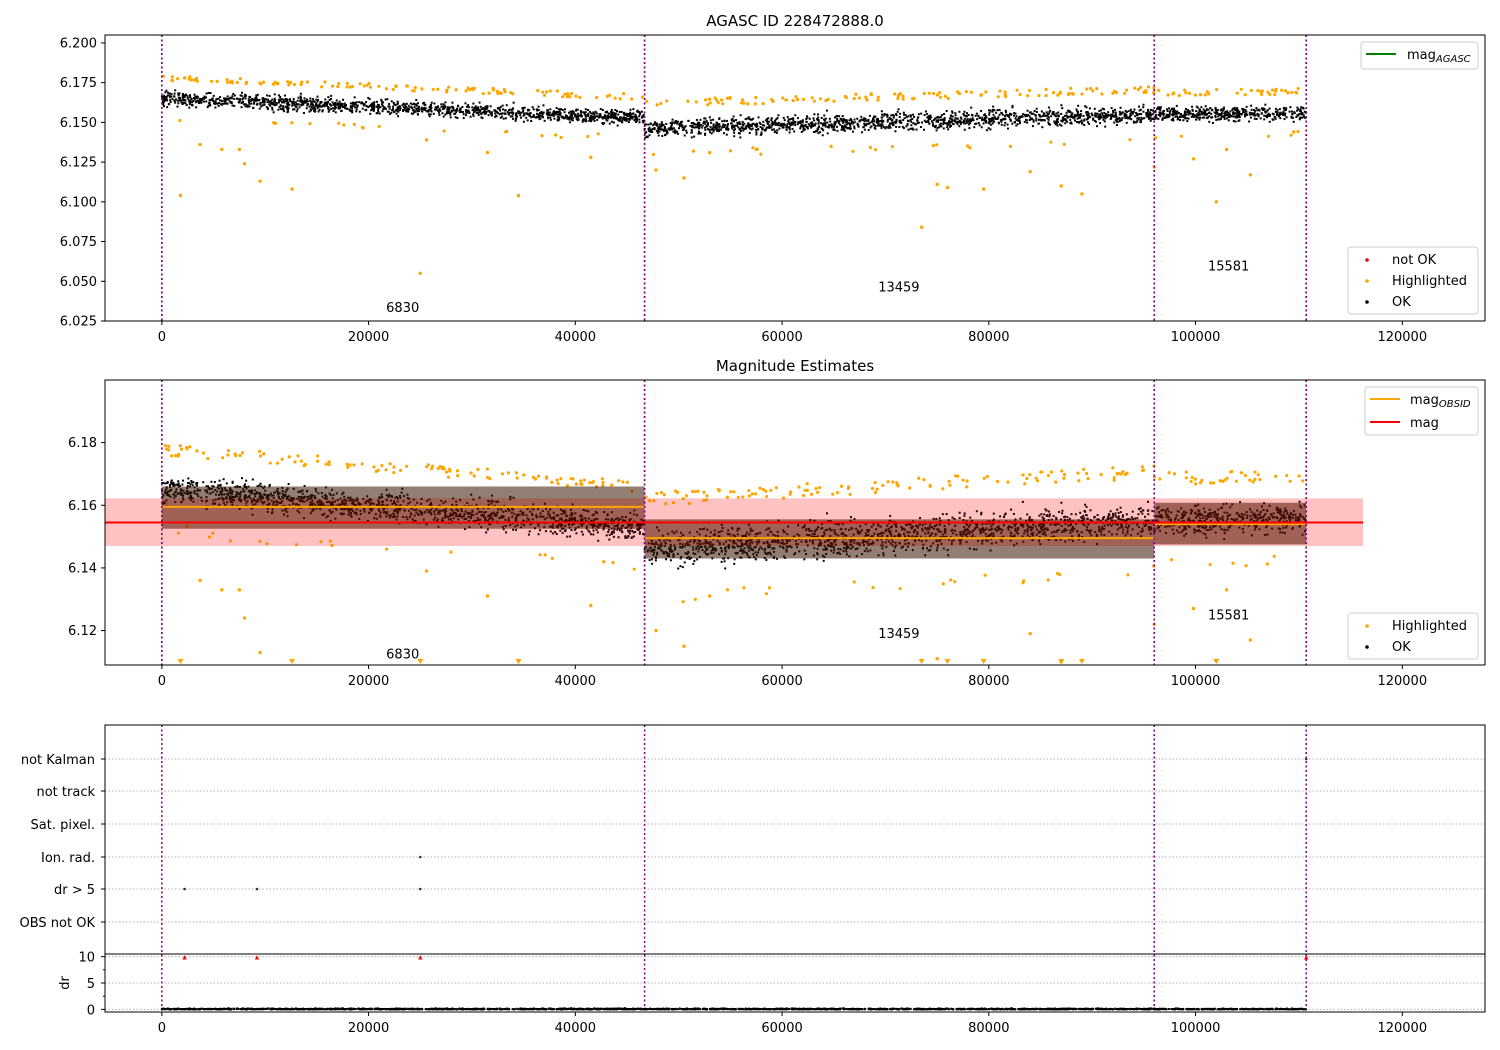  Describe the element at coordinates (1367, 281) in the screenshot. I see `legend-marker` at that location.